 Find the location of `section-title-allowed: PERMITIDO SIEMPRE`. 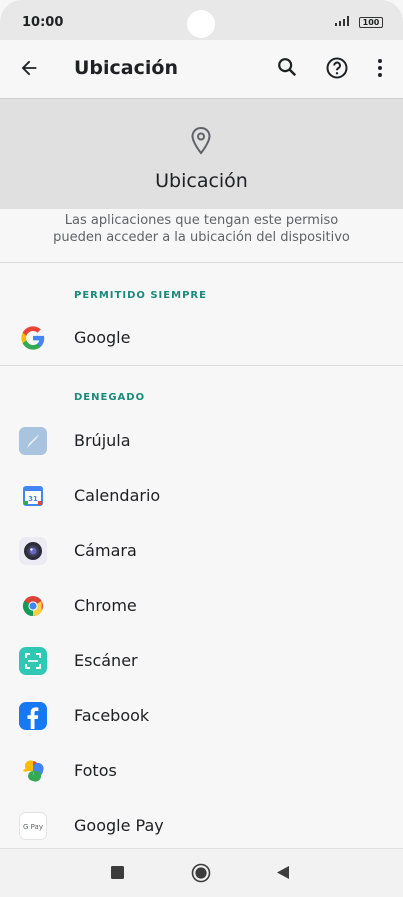

section-title-allowed: PERMITIDO SIEMPRE is located at coordinates (140, 295).